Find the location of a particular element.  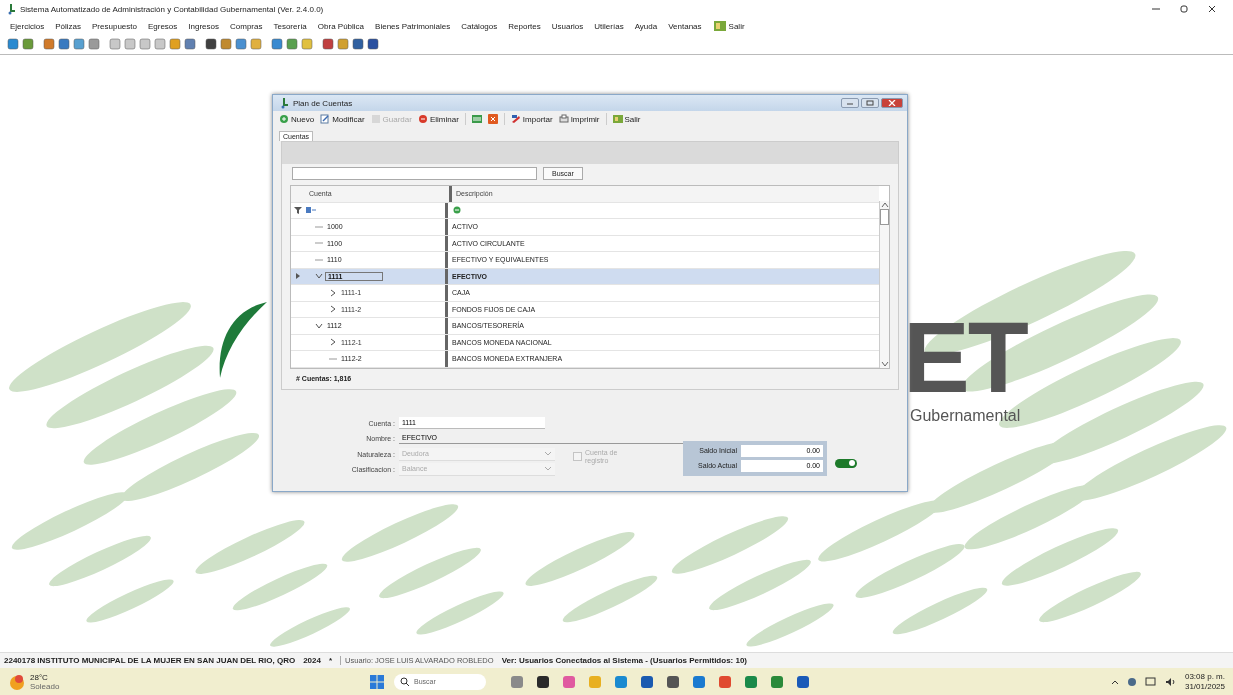

menu-item: Ayuda is located at coordinates (646, 26).